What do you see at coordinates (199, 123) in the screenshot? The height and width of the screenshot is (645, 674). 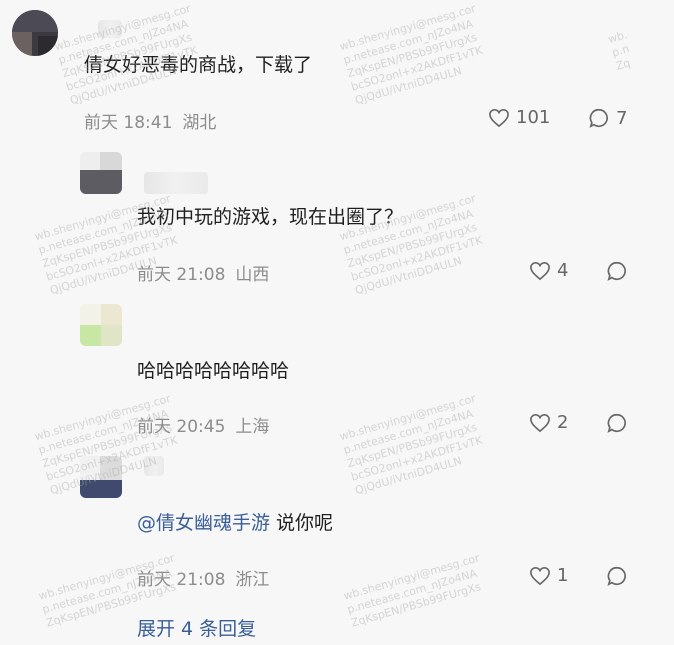 I see `comment-location: 湖北` at bounding box center [199, 123].